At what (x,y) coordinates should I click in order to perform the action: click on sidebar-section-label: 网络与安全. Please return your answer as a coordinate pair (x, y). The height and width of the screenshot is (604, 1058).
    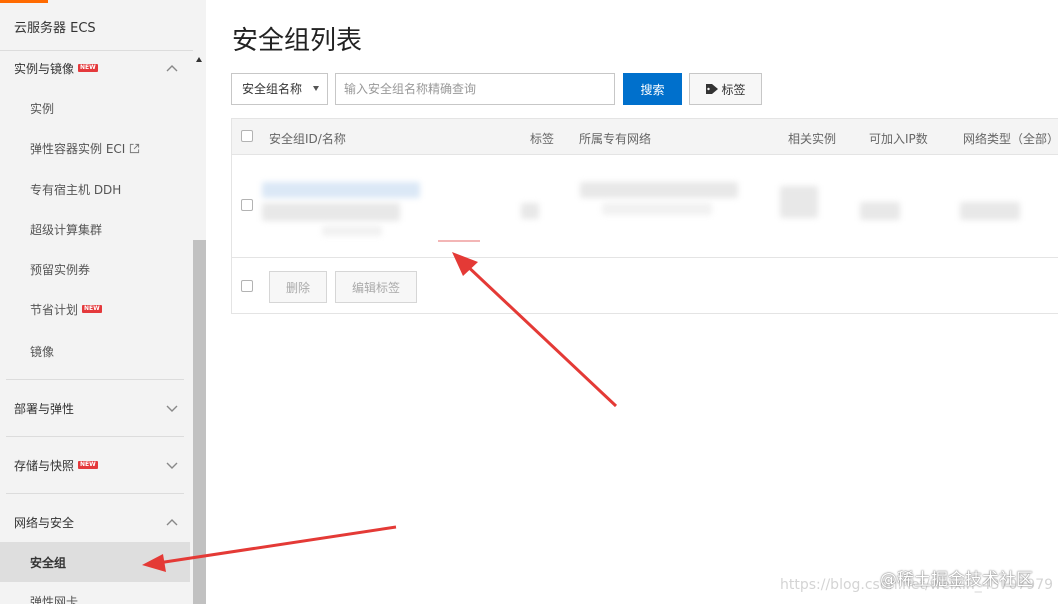
    Looking at the image, I should click on (44, 522).